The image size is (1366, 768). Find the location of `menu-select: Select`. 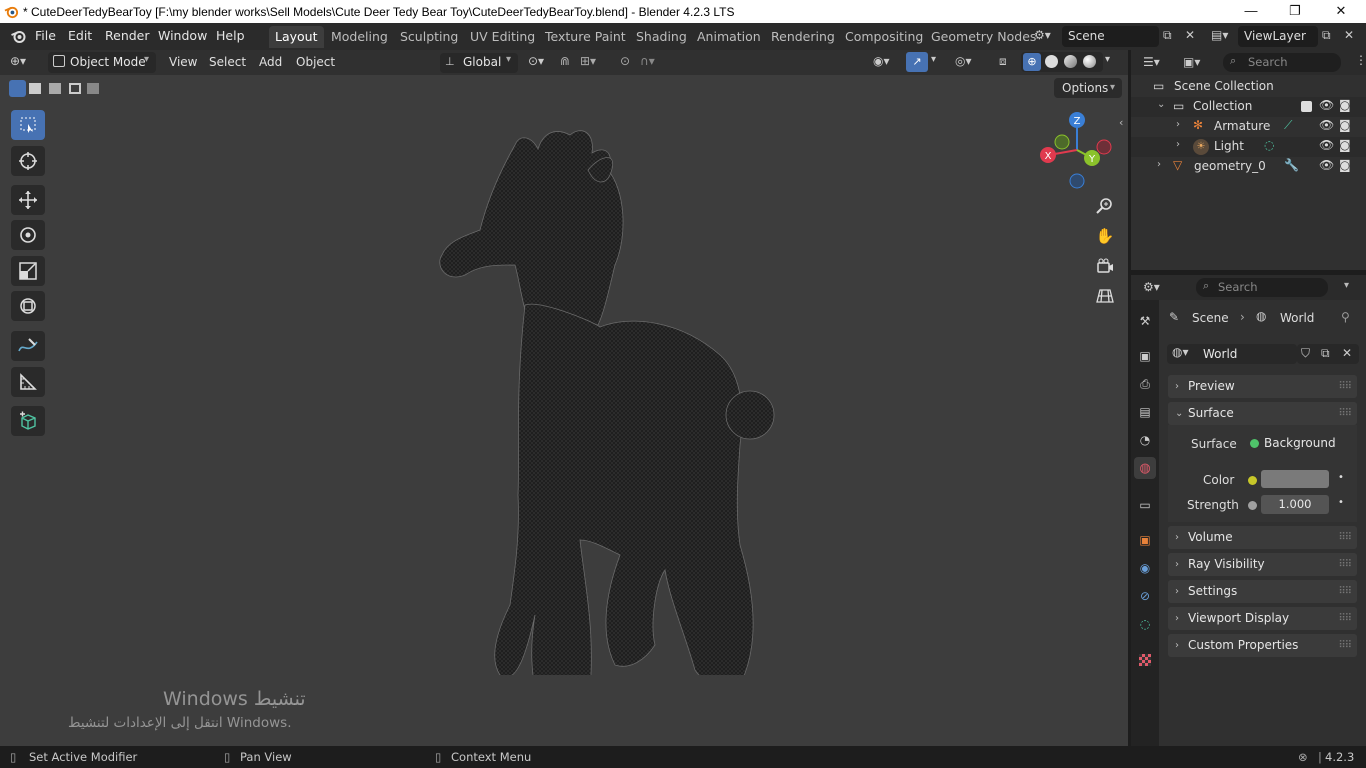

menu-select: Select is located at coordinates (227, 62).